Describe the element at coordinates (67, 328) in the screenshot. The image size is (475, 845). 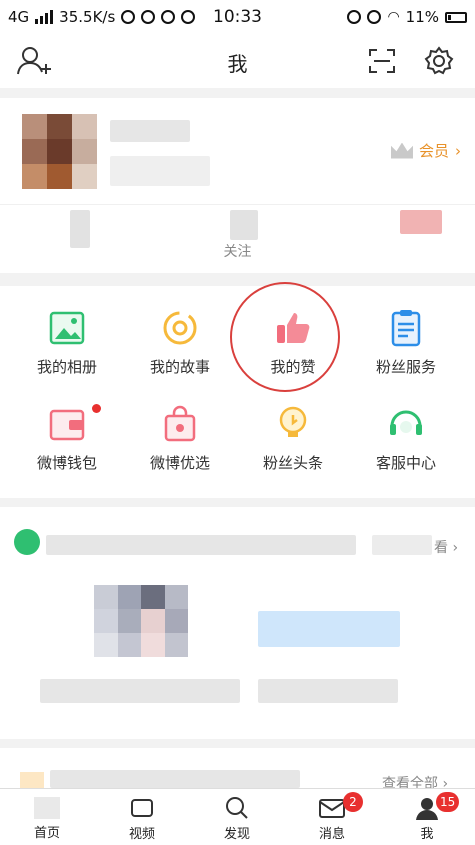
I see `album-icon` at that location.